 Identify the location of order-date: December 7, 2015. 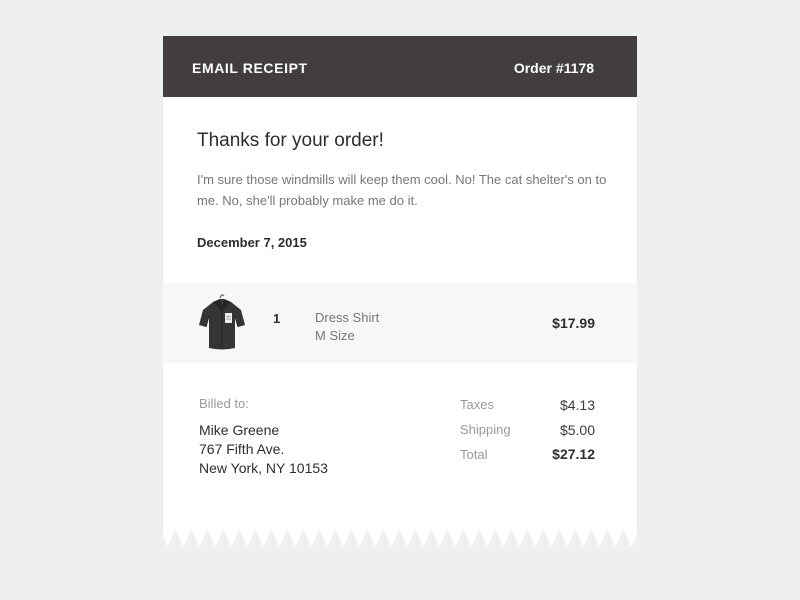
(252, 242).